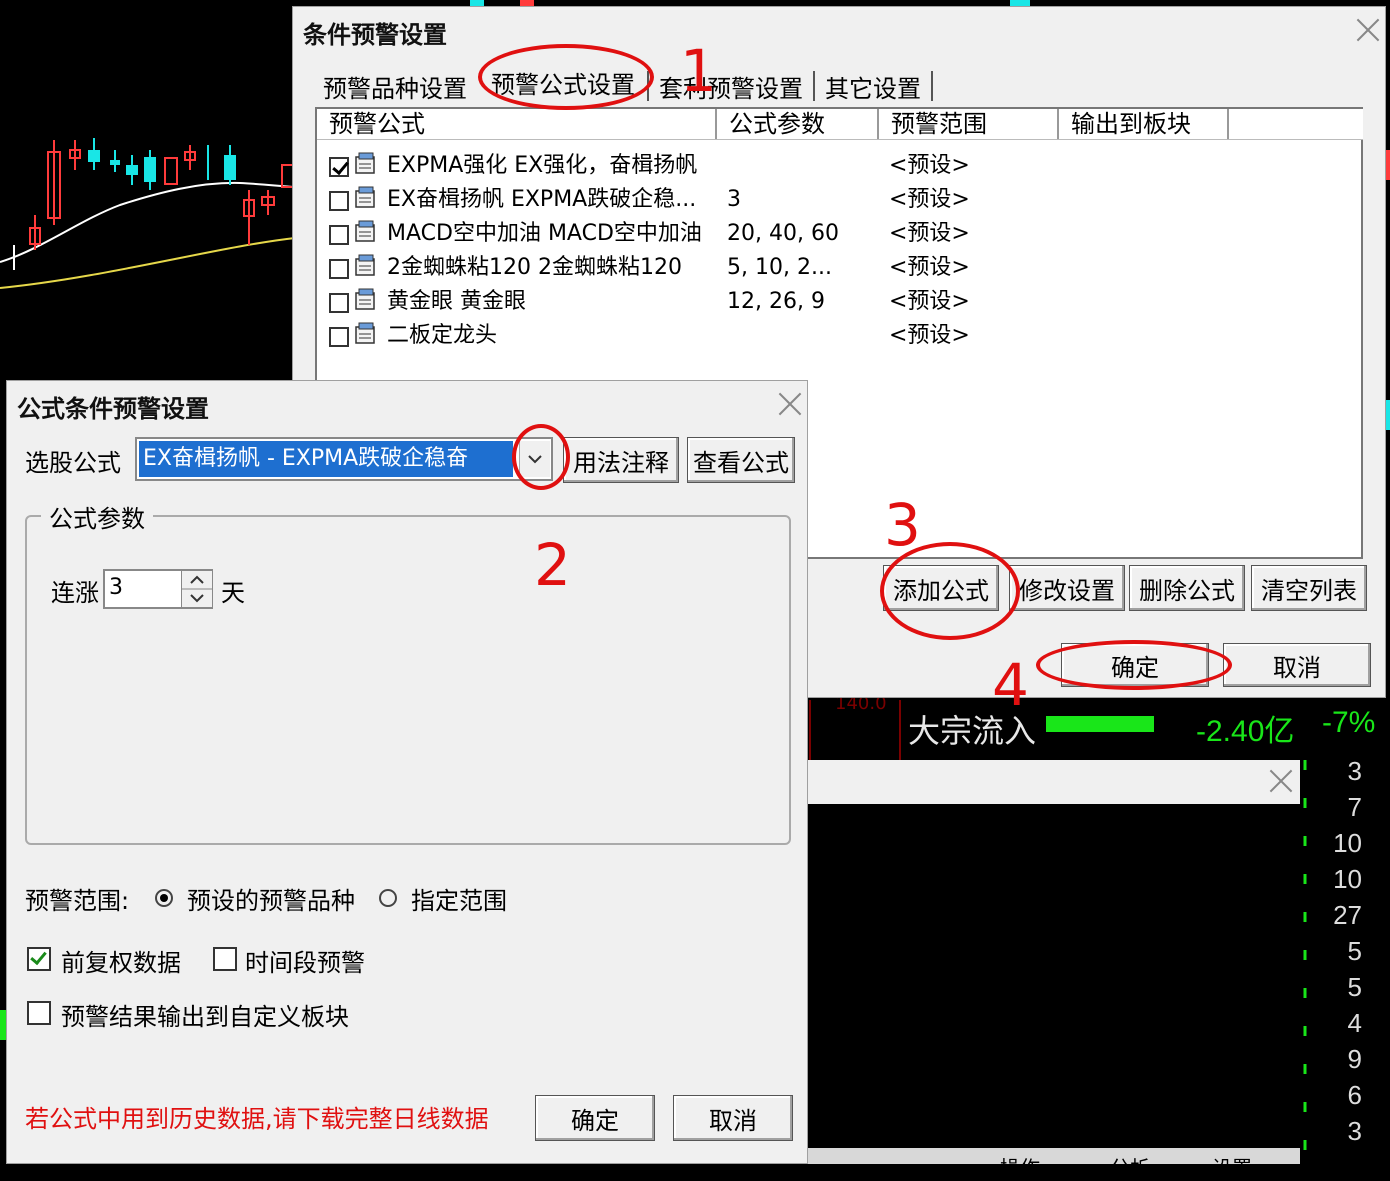 The height and width of the screenshot is (1181, 1390). Describe the element at coordinates (534, 267) in the screenshot. I see `formula-row-name: 2金蜘蛛粘120 2金蜘蛛粘120` at that location.